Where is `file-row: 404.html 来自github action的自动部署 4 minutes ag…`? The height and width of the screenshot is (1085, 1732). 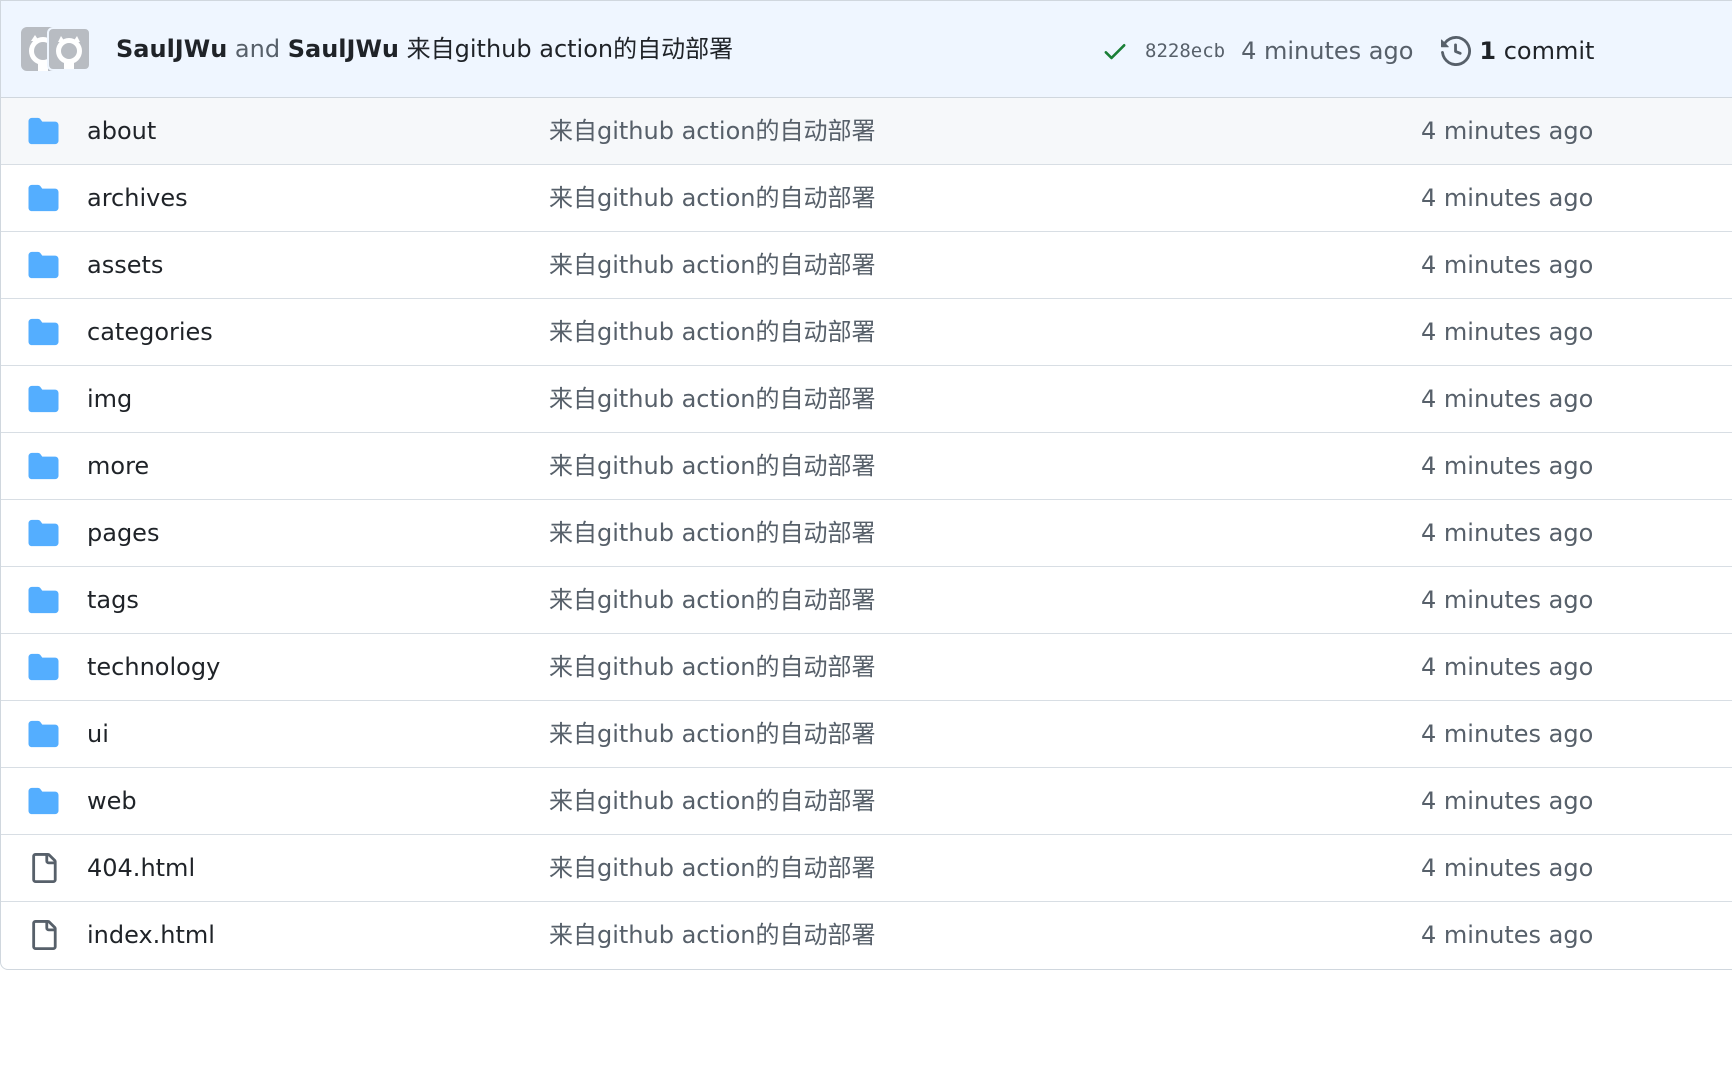
file-row: 404.html 来自github action的自动部署 4 minutes ag… is located at coordinates (866, 868).